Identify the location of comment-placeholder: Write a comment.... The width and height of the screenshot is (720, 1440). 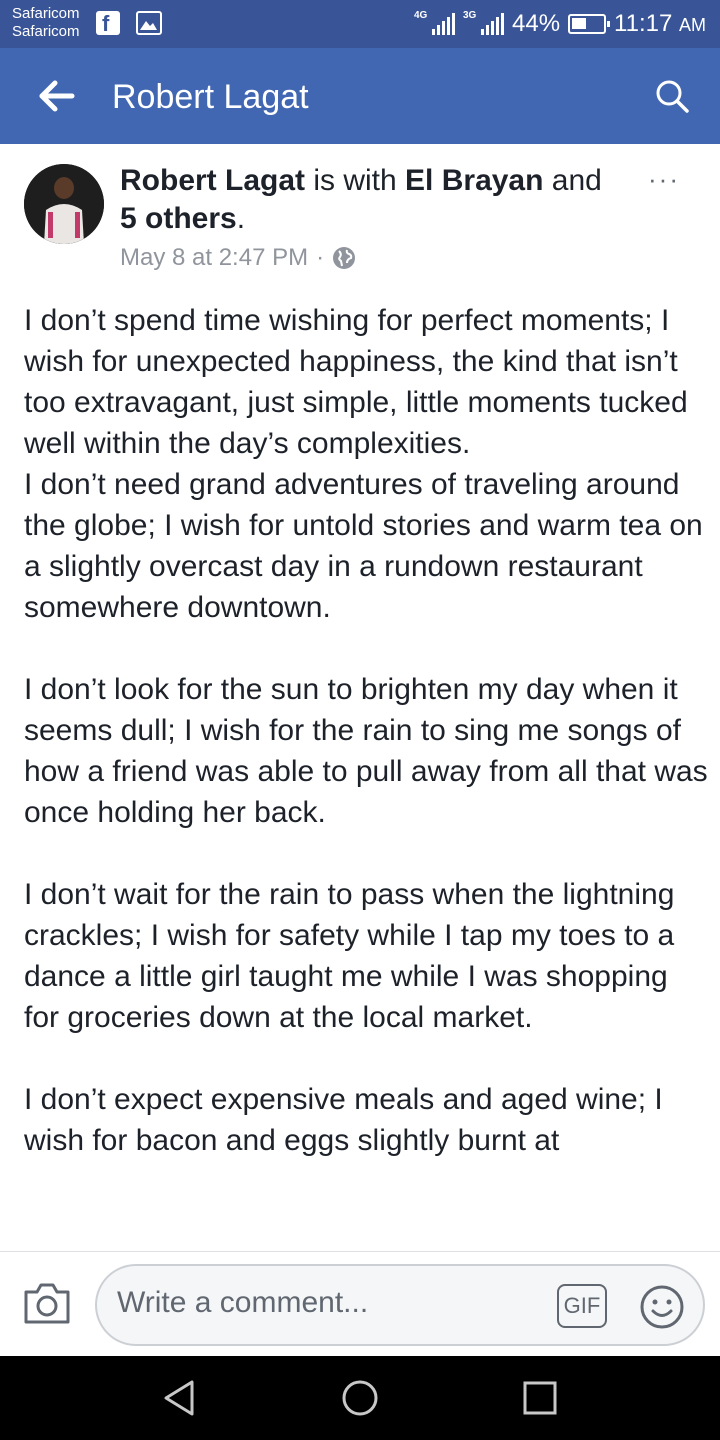
(243, 1302).